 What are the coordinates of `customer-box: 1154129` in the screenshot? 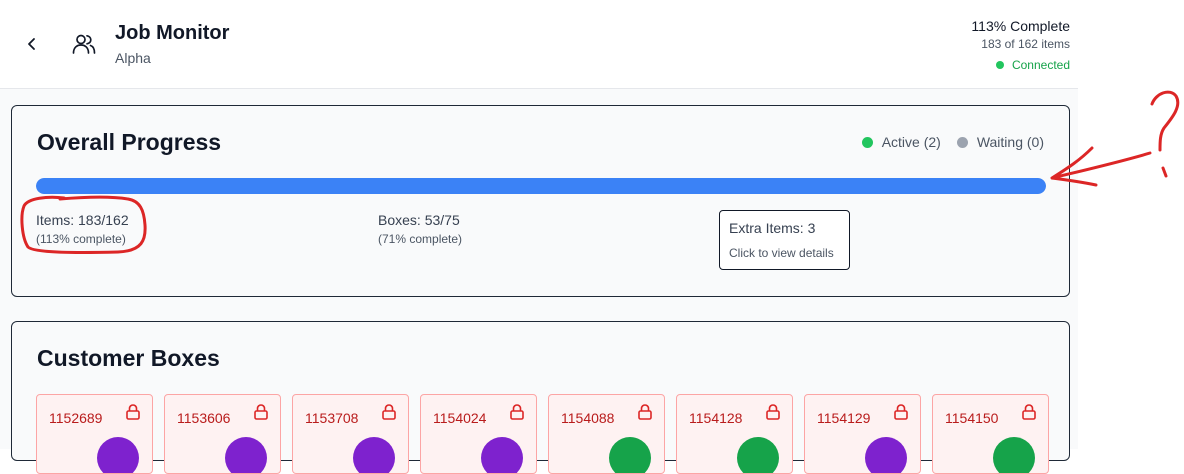 It's located at (862, 434).